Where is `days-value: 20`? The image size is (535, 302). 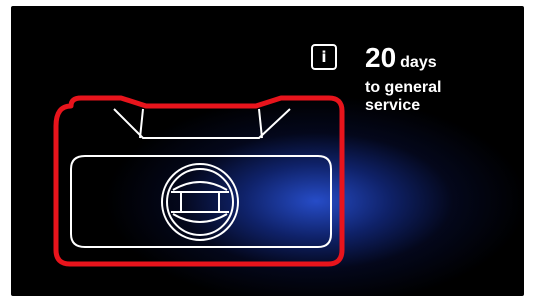 days-value: 20 is located at coordinates (381, 57).